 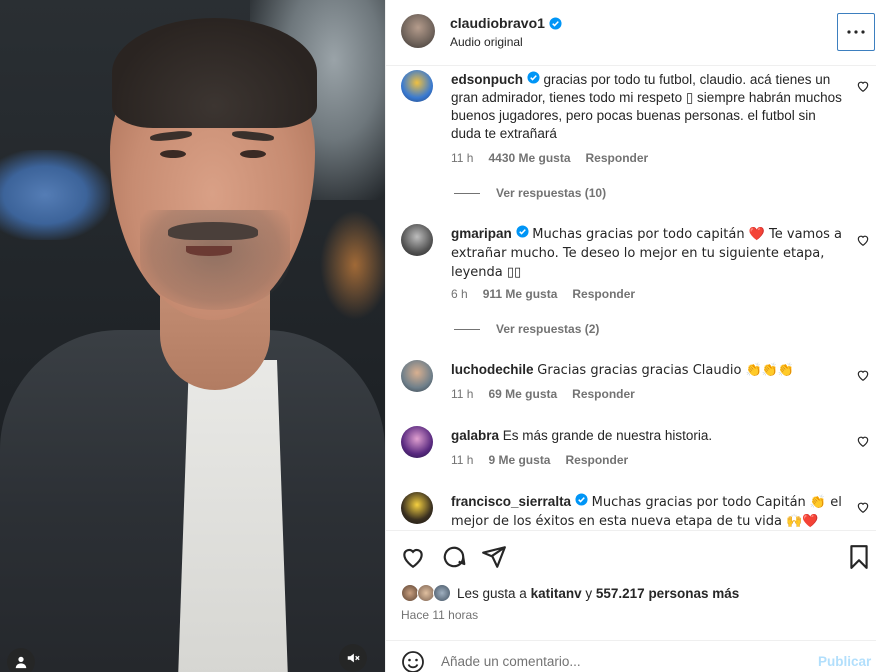 What do you see at coordinates (844, 661) in the screenshot?
I see `post-comment-button: Publicar` at bounding box center [844, 661].